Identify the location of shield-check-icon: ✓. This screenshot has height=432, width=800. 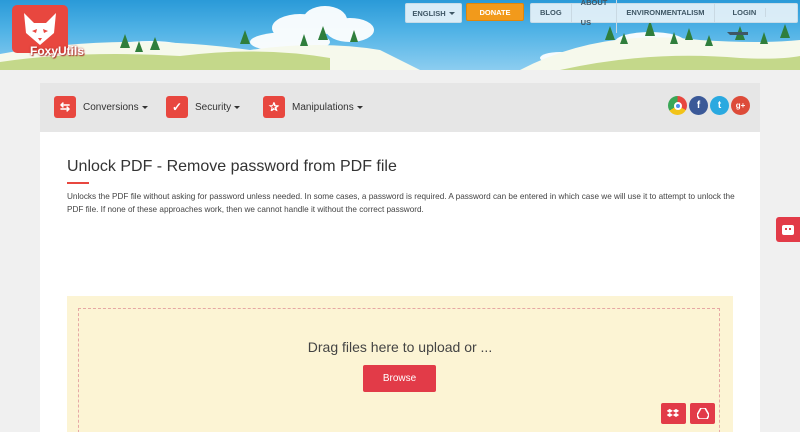
(177, 107).